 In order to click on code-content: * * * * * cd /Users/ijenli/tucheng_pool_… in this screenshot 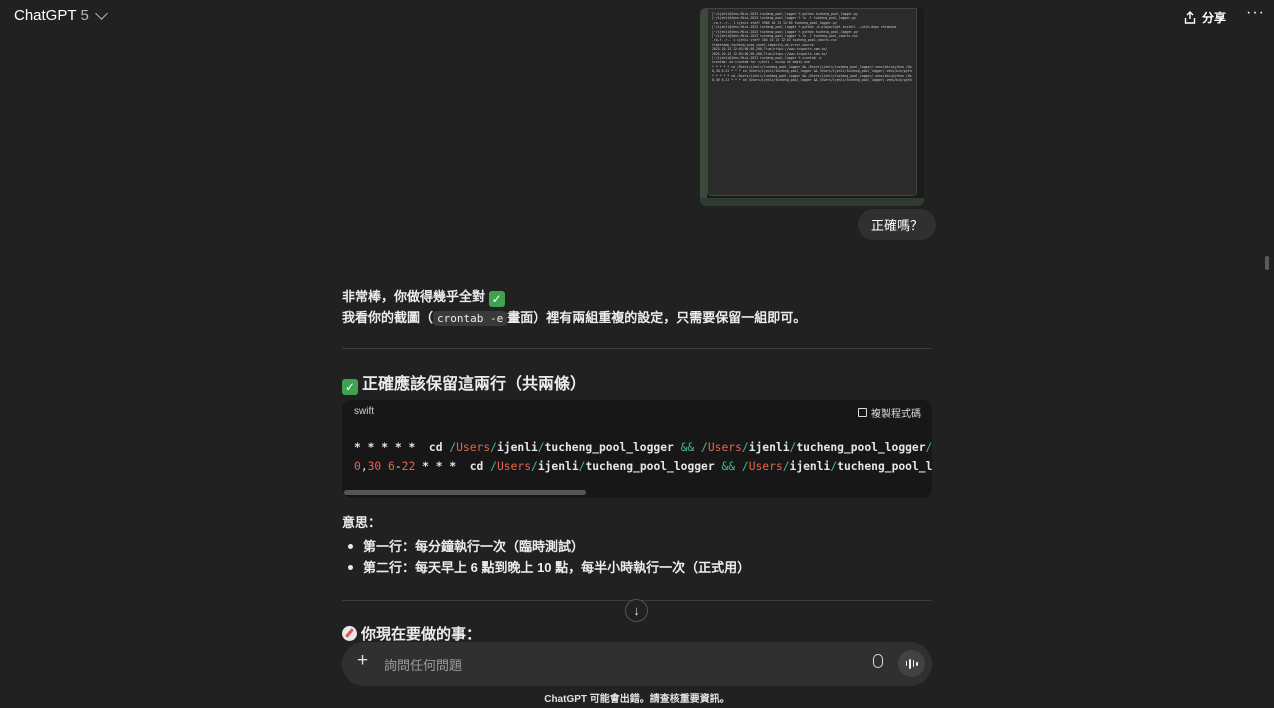, I will do `click(643, 457)`.